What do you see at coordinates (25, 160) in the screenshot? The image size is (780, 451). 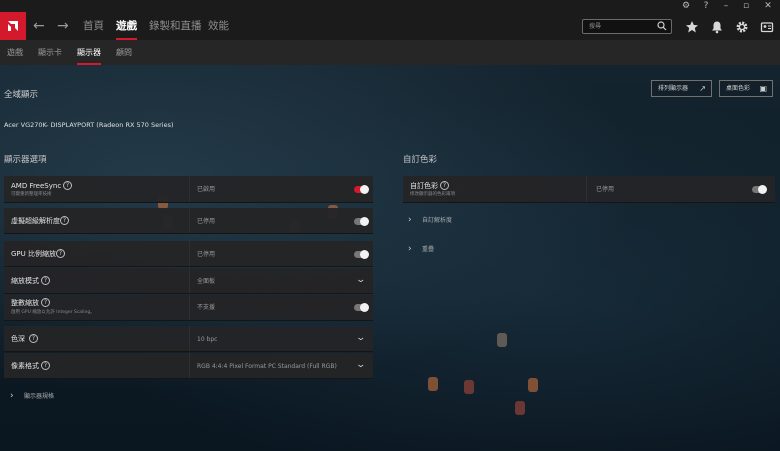 I see `display-options-title: 顯示器選項` at bounding box center [25, 160].